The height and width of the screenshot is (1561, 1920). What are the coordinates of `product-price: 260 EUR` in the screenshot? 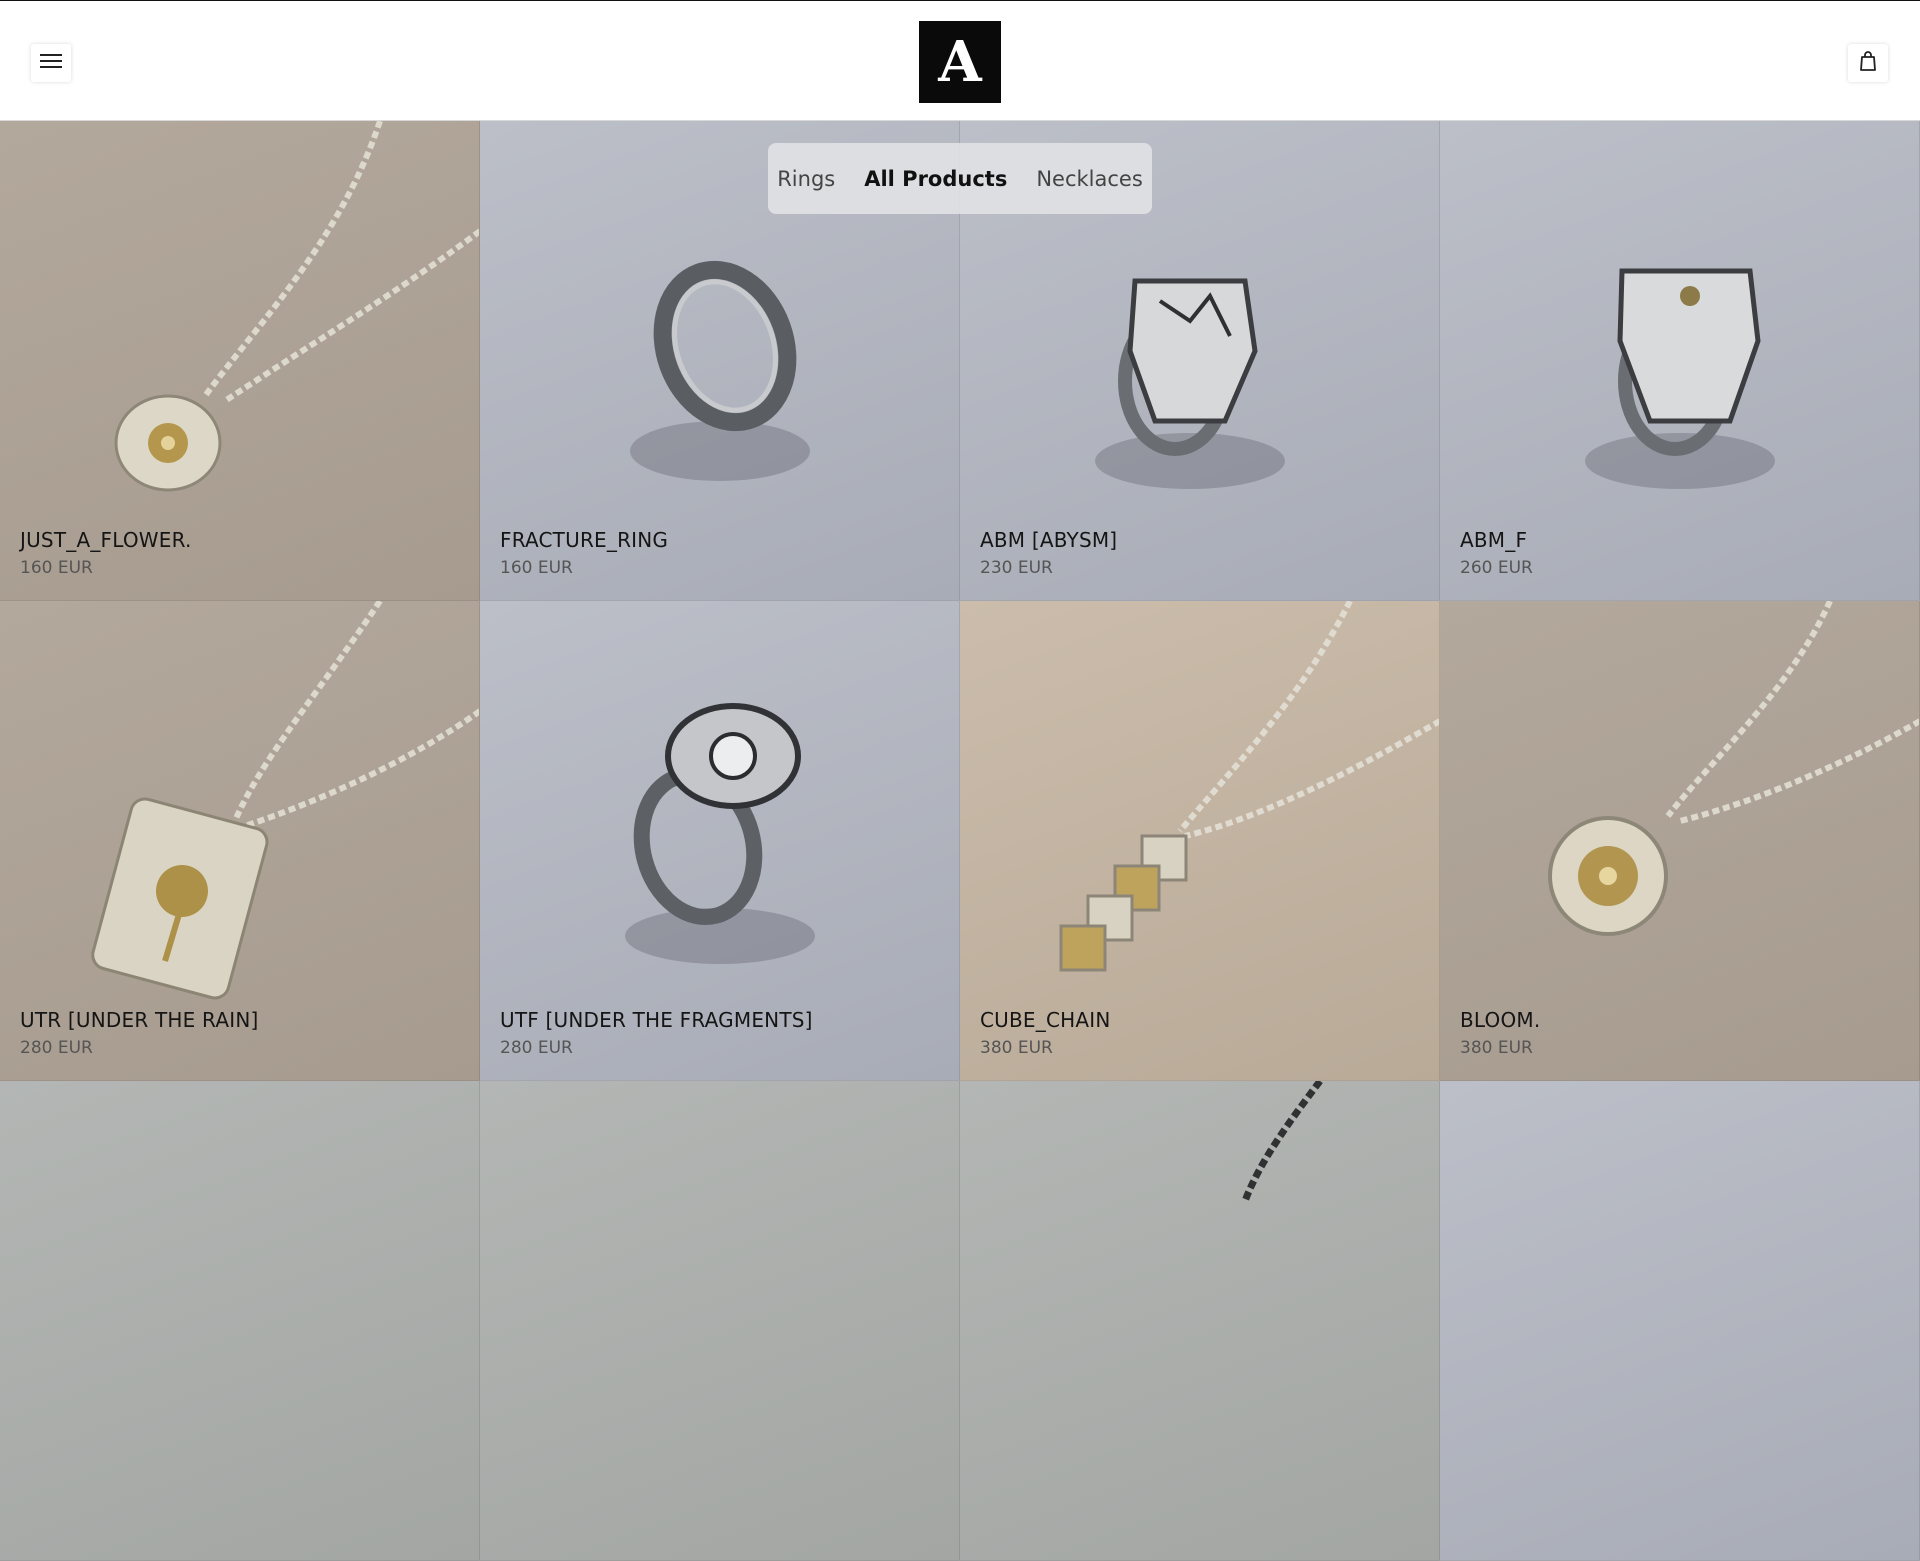 It's located at (1496, 568).